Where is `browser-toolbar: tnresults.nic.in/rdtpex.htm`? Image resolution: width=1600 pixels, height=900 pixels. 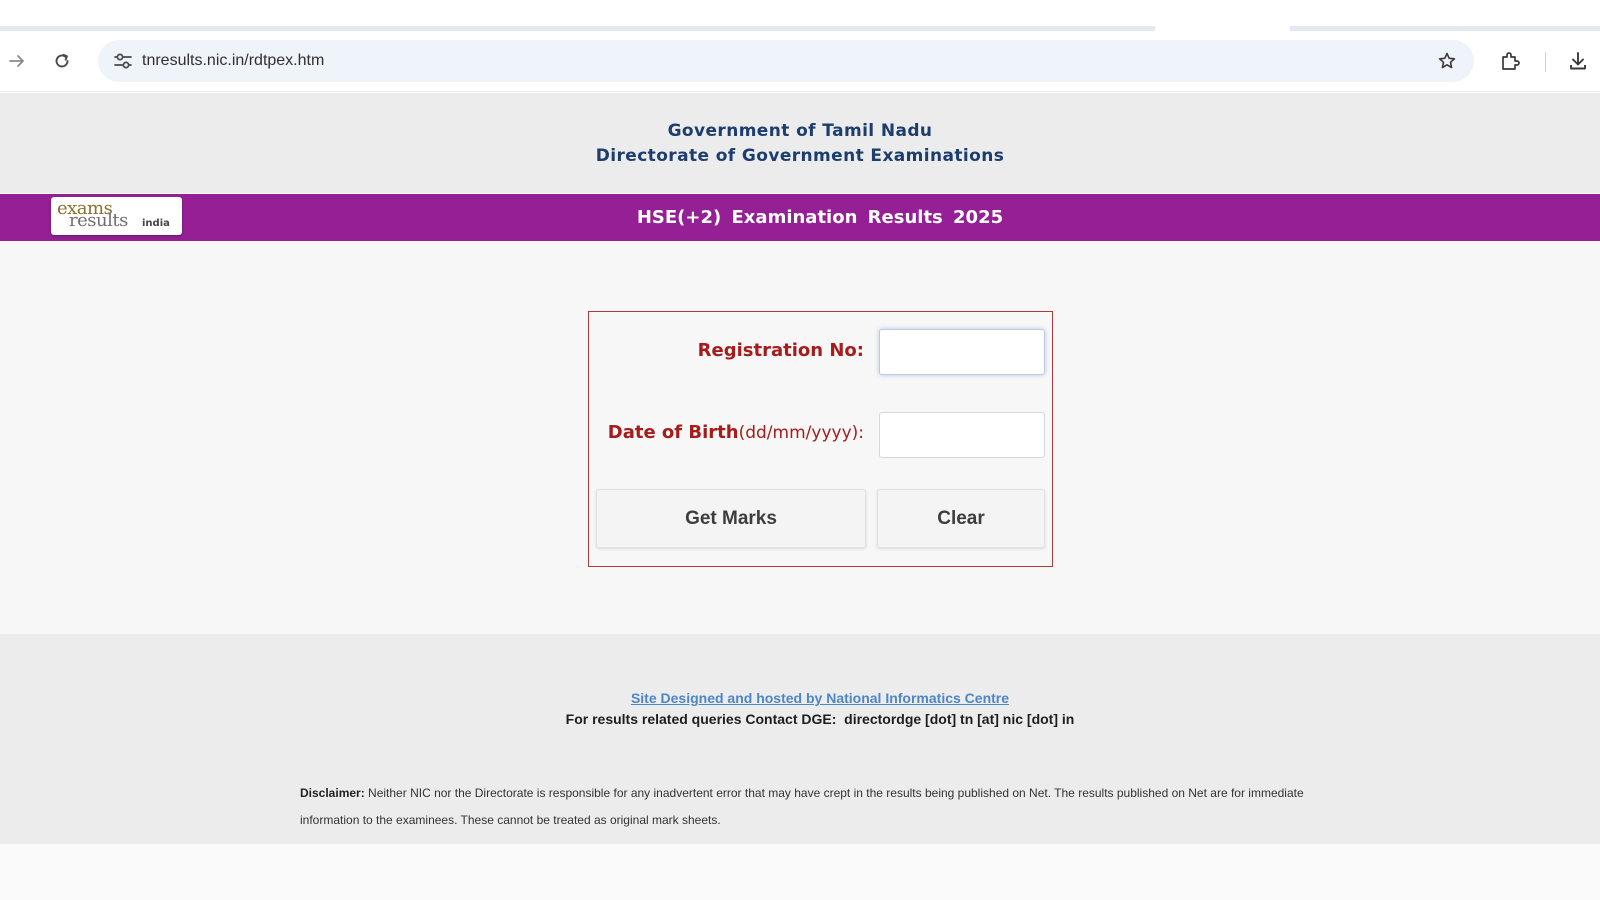
browser-toolbar: tnresults.nic.in/rdtpex.htm is located at coordinates (800, 62).